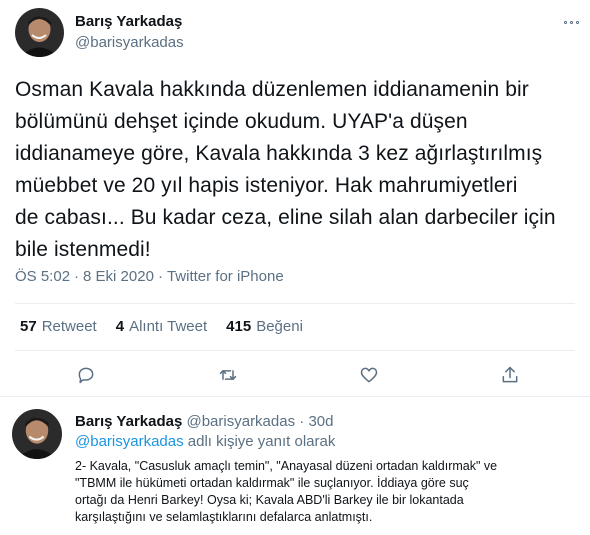 This screenshot has height=535, width=590. Describe the element at coordinates (259, 441) in the screenshot. I see `reply-to-suffix: adlı kişiye yanıt olarak` at that location.